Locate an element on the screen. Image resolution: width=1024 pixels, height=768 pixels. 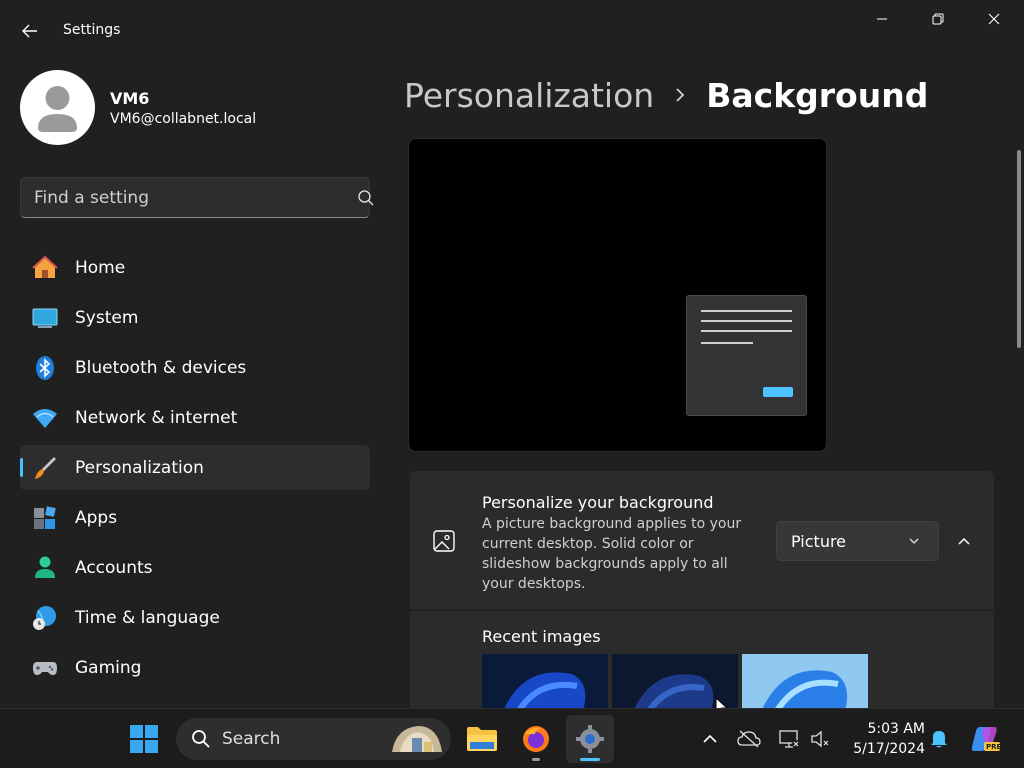
settings-search is located at coordinates (197, 197).